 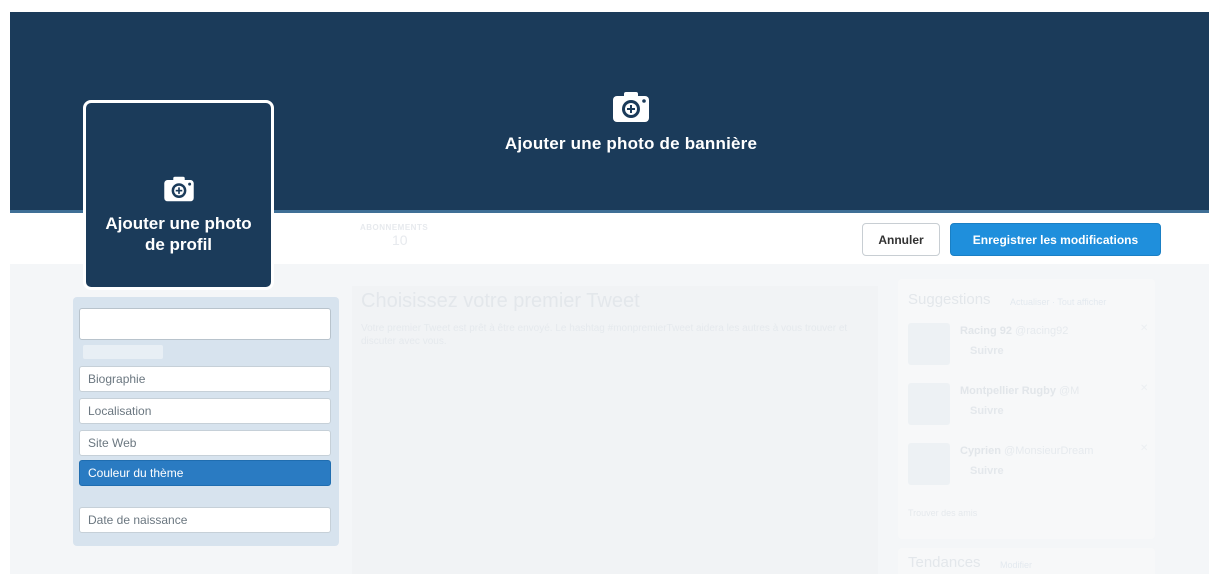 I want to click on suggestion-handle: @racing92, so click(x=1042, y=331).